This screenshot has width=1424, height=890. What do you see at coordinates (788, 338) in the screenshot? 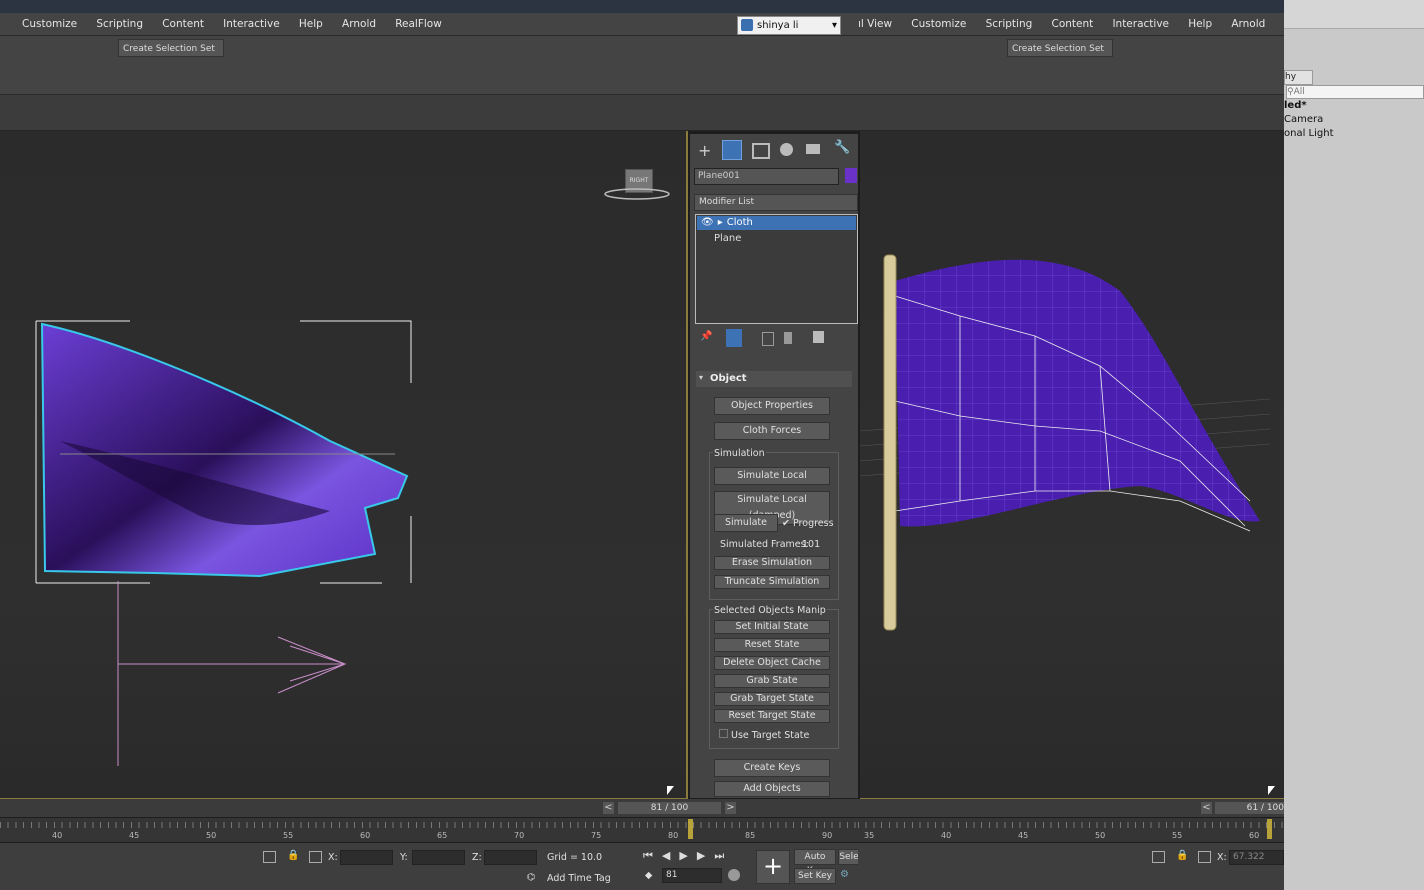
I see `remove-modifier-icon` at bounding box center [788, 338].